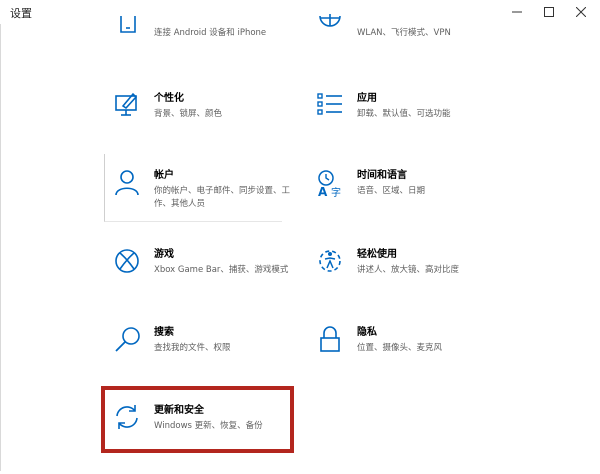 The width and height of the screenshot is (600, 474). Describe the element at coordinates (164, 254) in the screenshot. I see `tile-title: 游戏` at that location.